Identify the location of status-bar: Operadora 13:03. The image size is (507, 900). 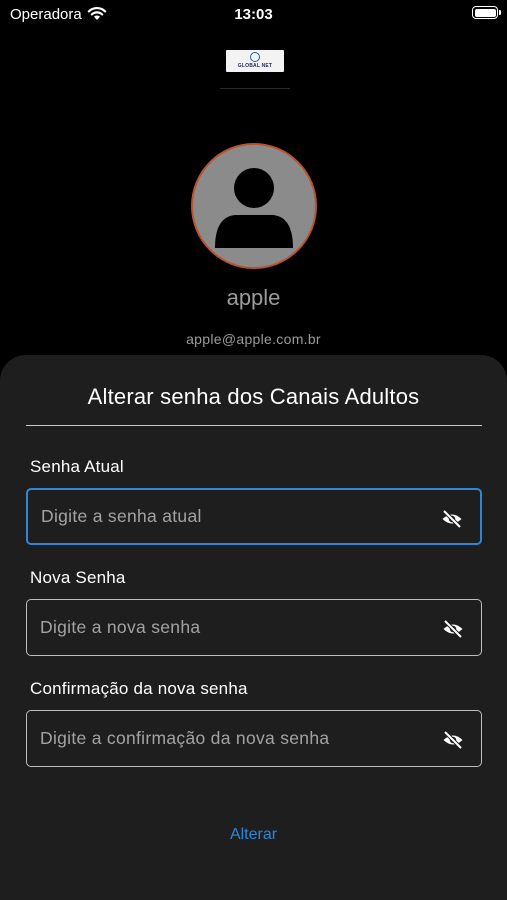
(253, 14).